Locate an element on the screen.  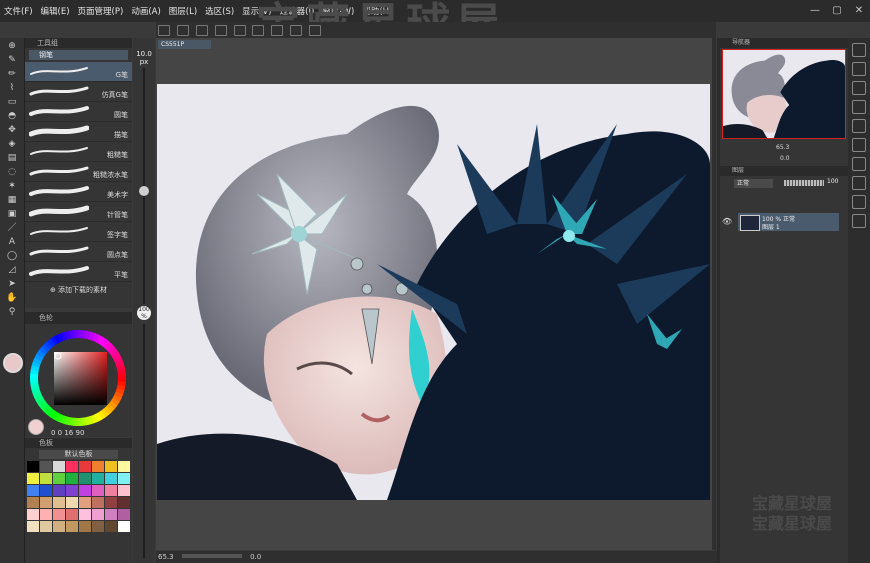
navigator-angle-value: 0.0 is located at coordinates (785, 158).